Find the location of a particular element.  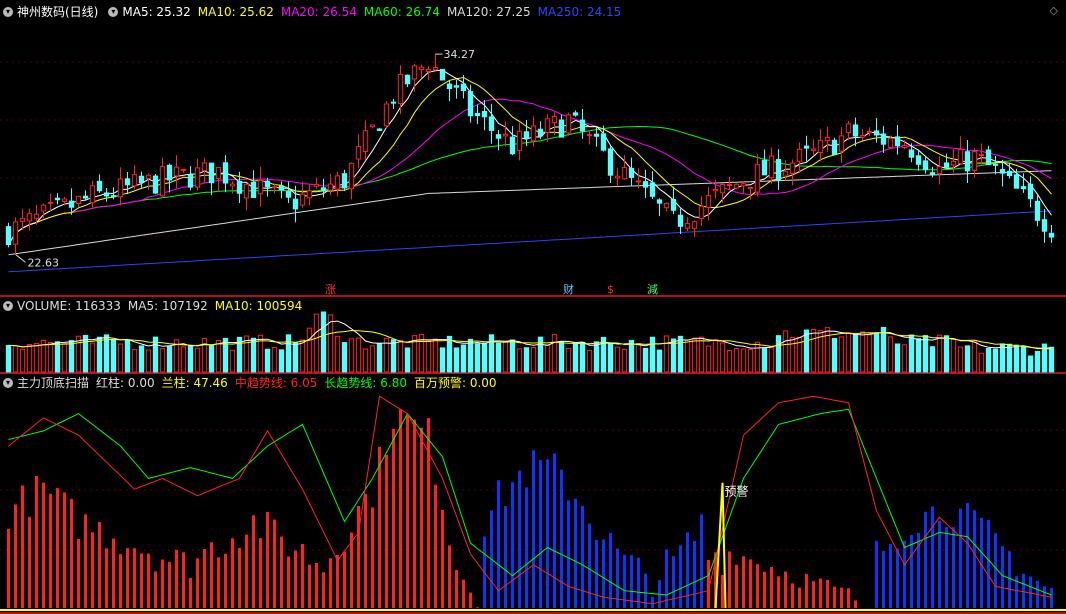

volume-value: MA10: 100594 is located at coordinates (258, 305).